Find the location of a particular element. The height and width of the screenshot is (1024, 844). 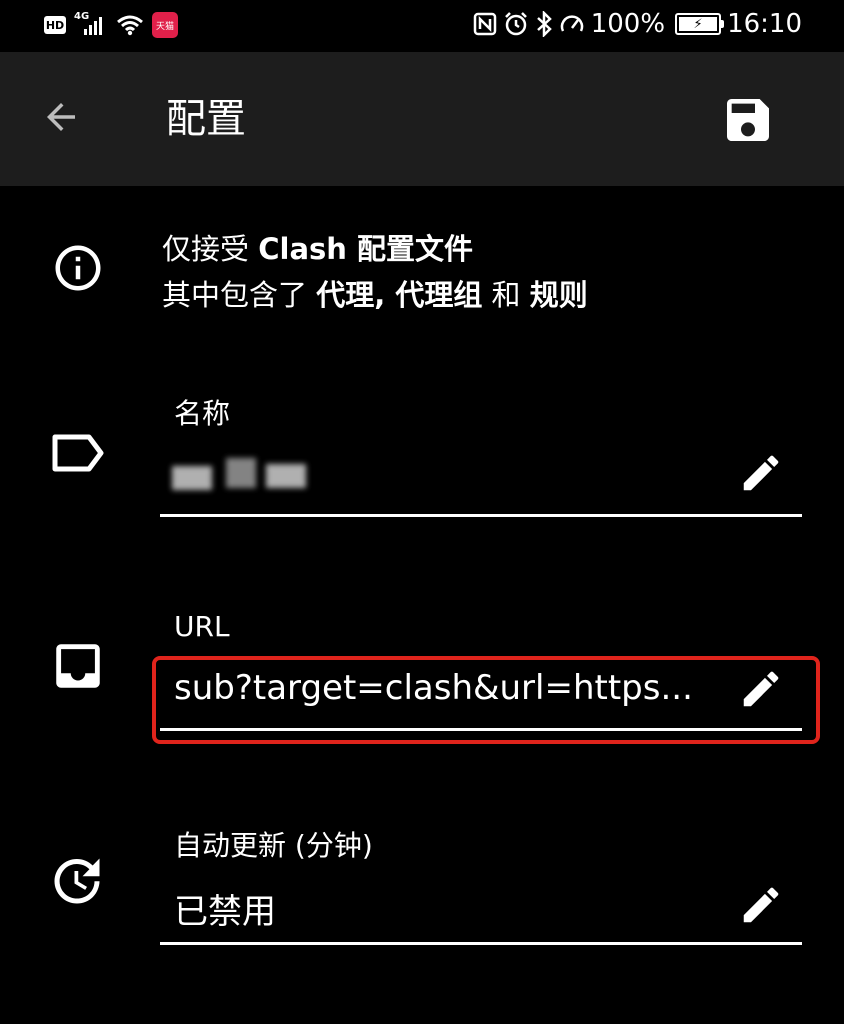

auto-update-underline is located at coordinates (481, 943).